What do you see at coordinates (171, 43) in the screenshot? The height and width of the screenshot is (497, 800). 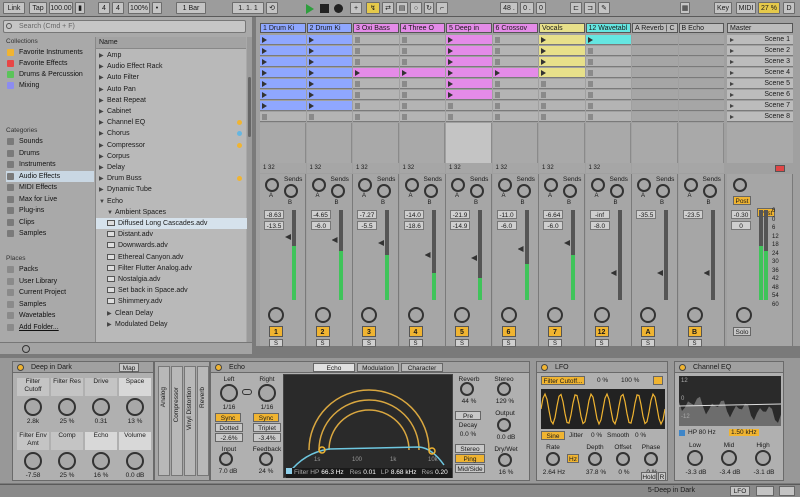 I see `name-column-header: Name` at bounding box center [171, 43].